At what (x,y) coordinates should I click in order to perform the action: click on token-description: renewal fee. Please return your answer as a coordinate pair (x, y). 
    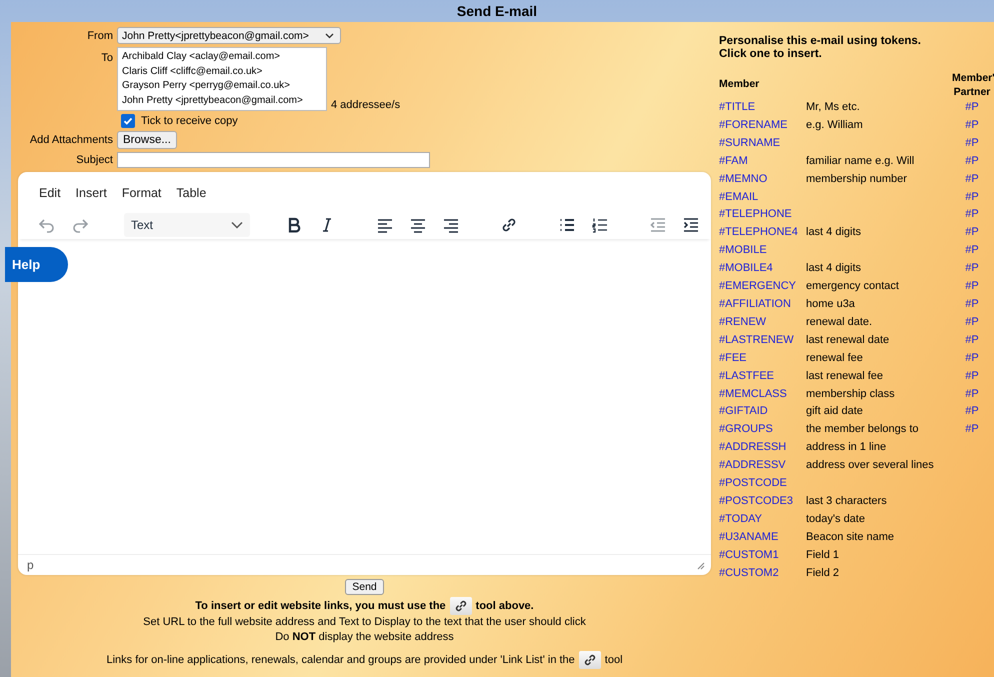
    Looking at the image, I should click on (835, 358).